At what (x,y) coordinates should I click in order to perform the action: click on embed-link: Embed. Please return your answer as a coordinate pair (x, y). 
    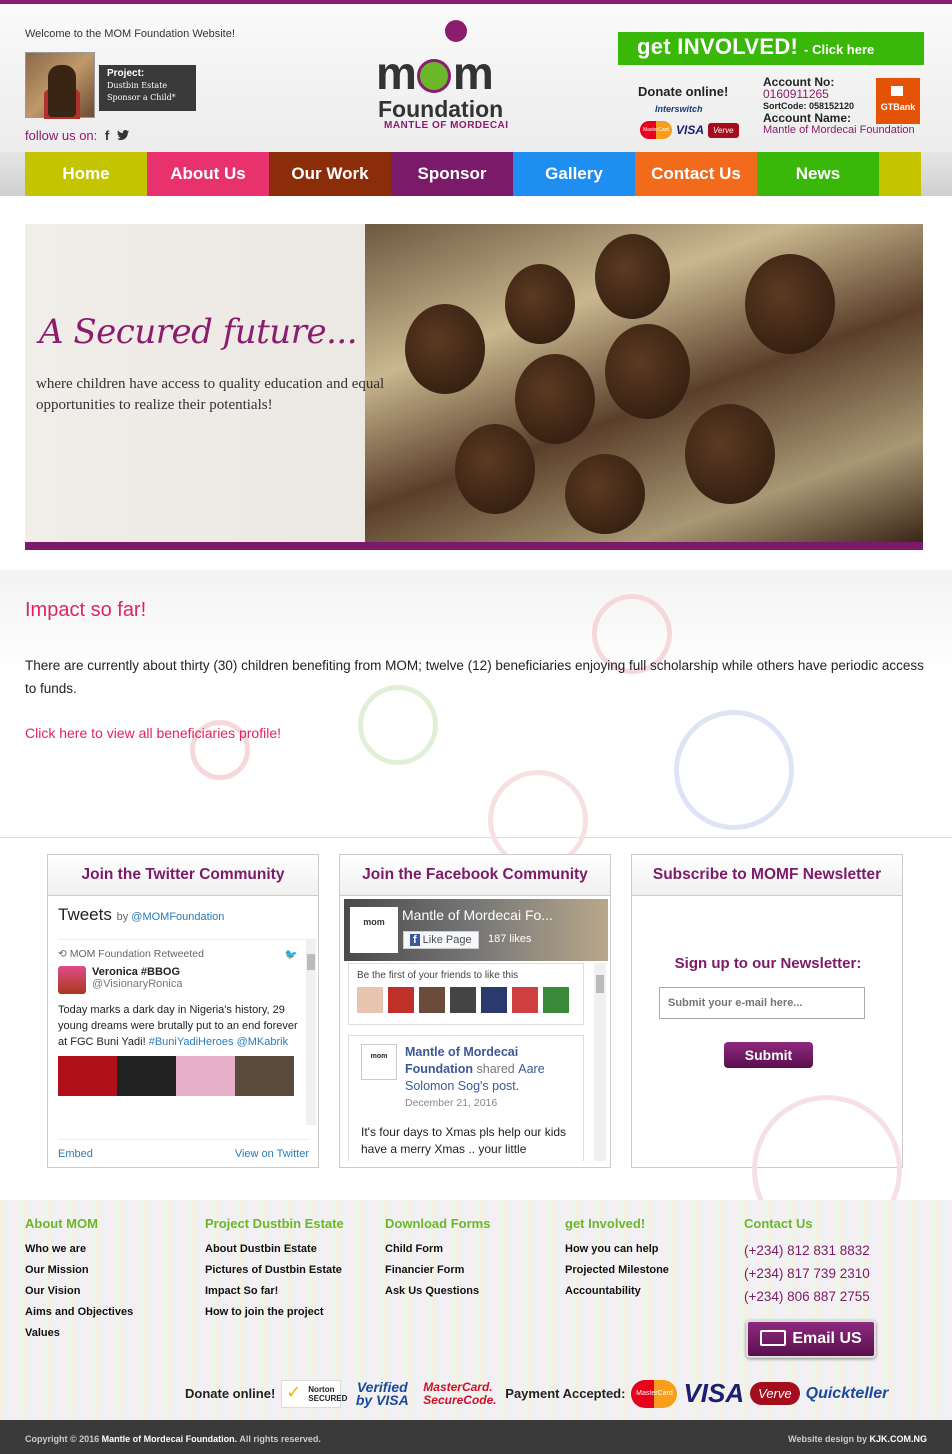
    Looking at the image, I should click on (75, 1154).